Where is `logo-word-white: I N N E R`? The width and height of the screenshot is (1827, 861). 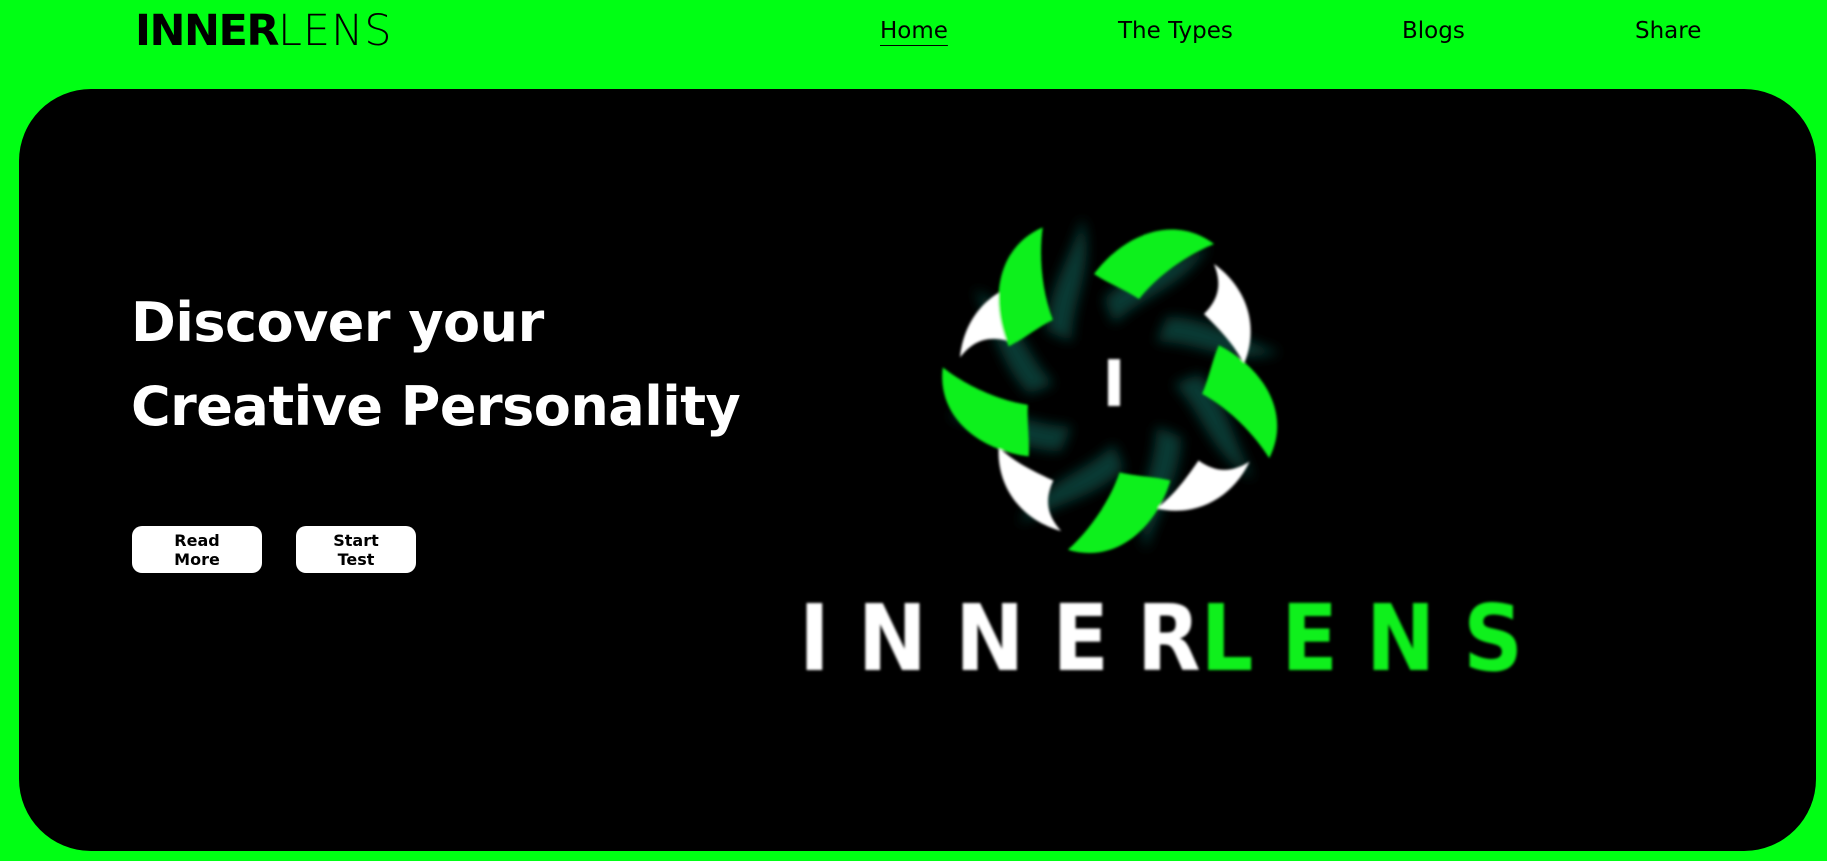
logo-word-white: I N N E R is located at coordinates (1000, 639).